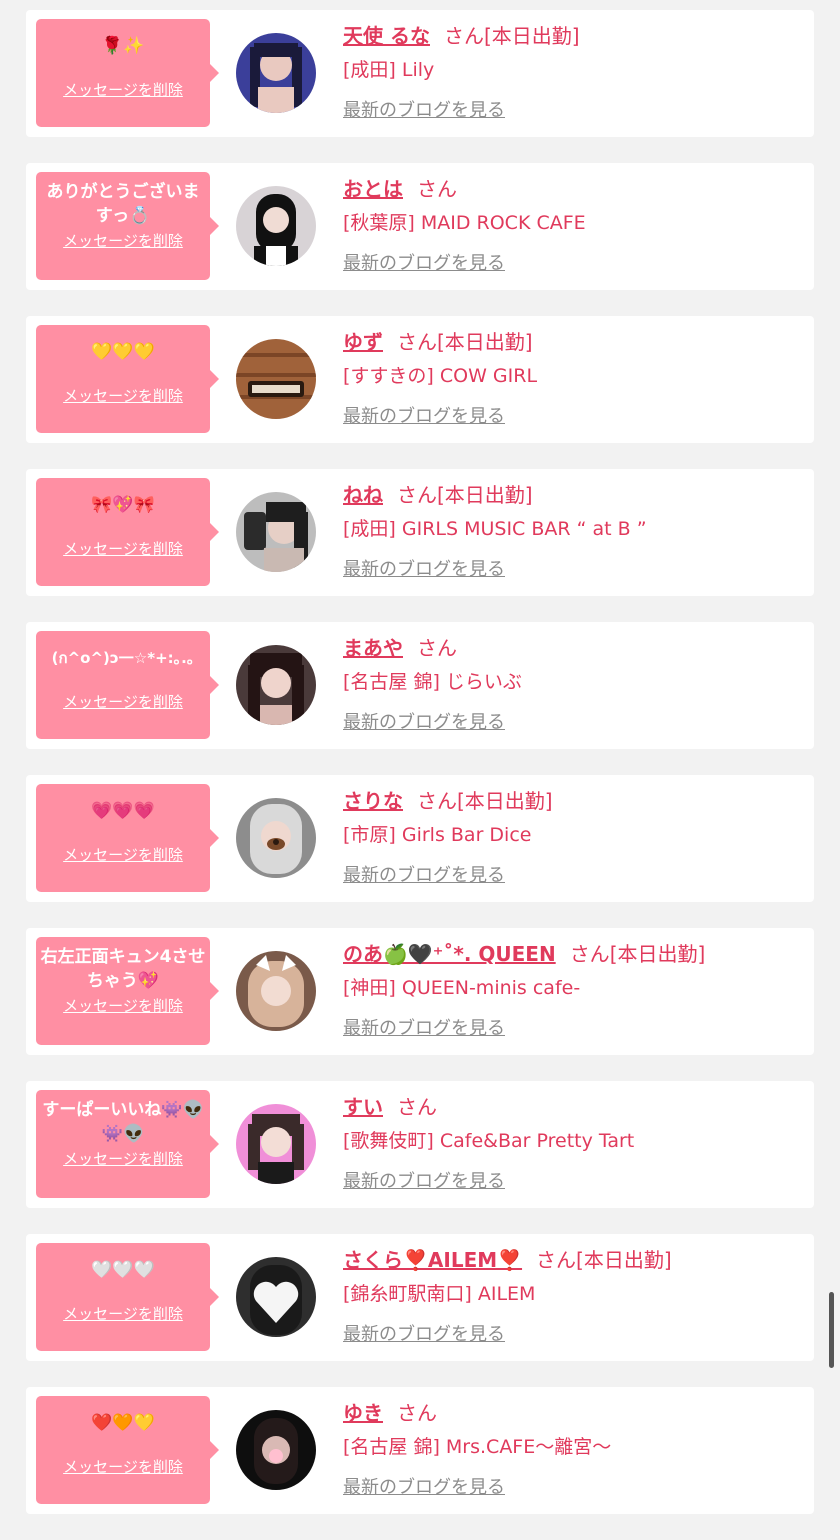  Describe the element at coordinates (449, 954) in the screenshot. I see `cast-name-link: のあ🍏🖤⁺˚*. QUEEN` at that location.